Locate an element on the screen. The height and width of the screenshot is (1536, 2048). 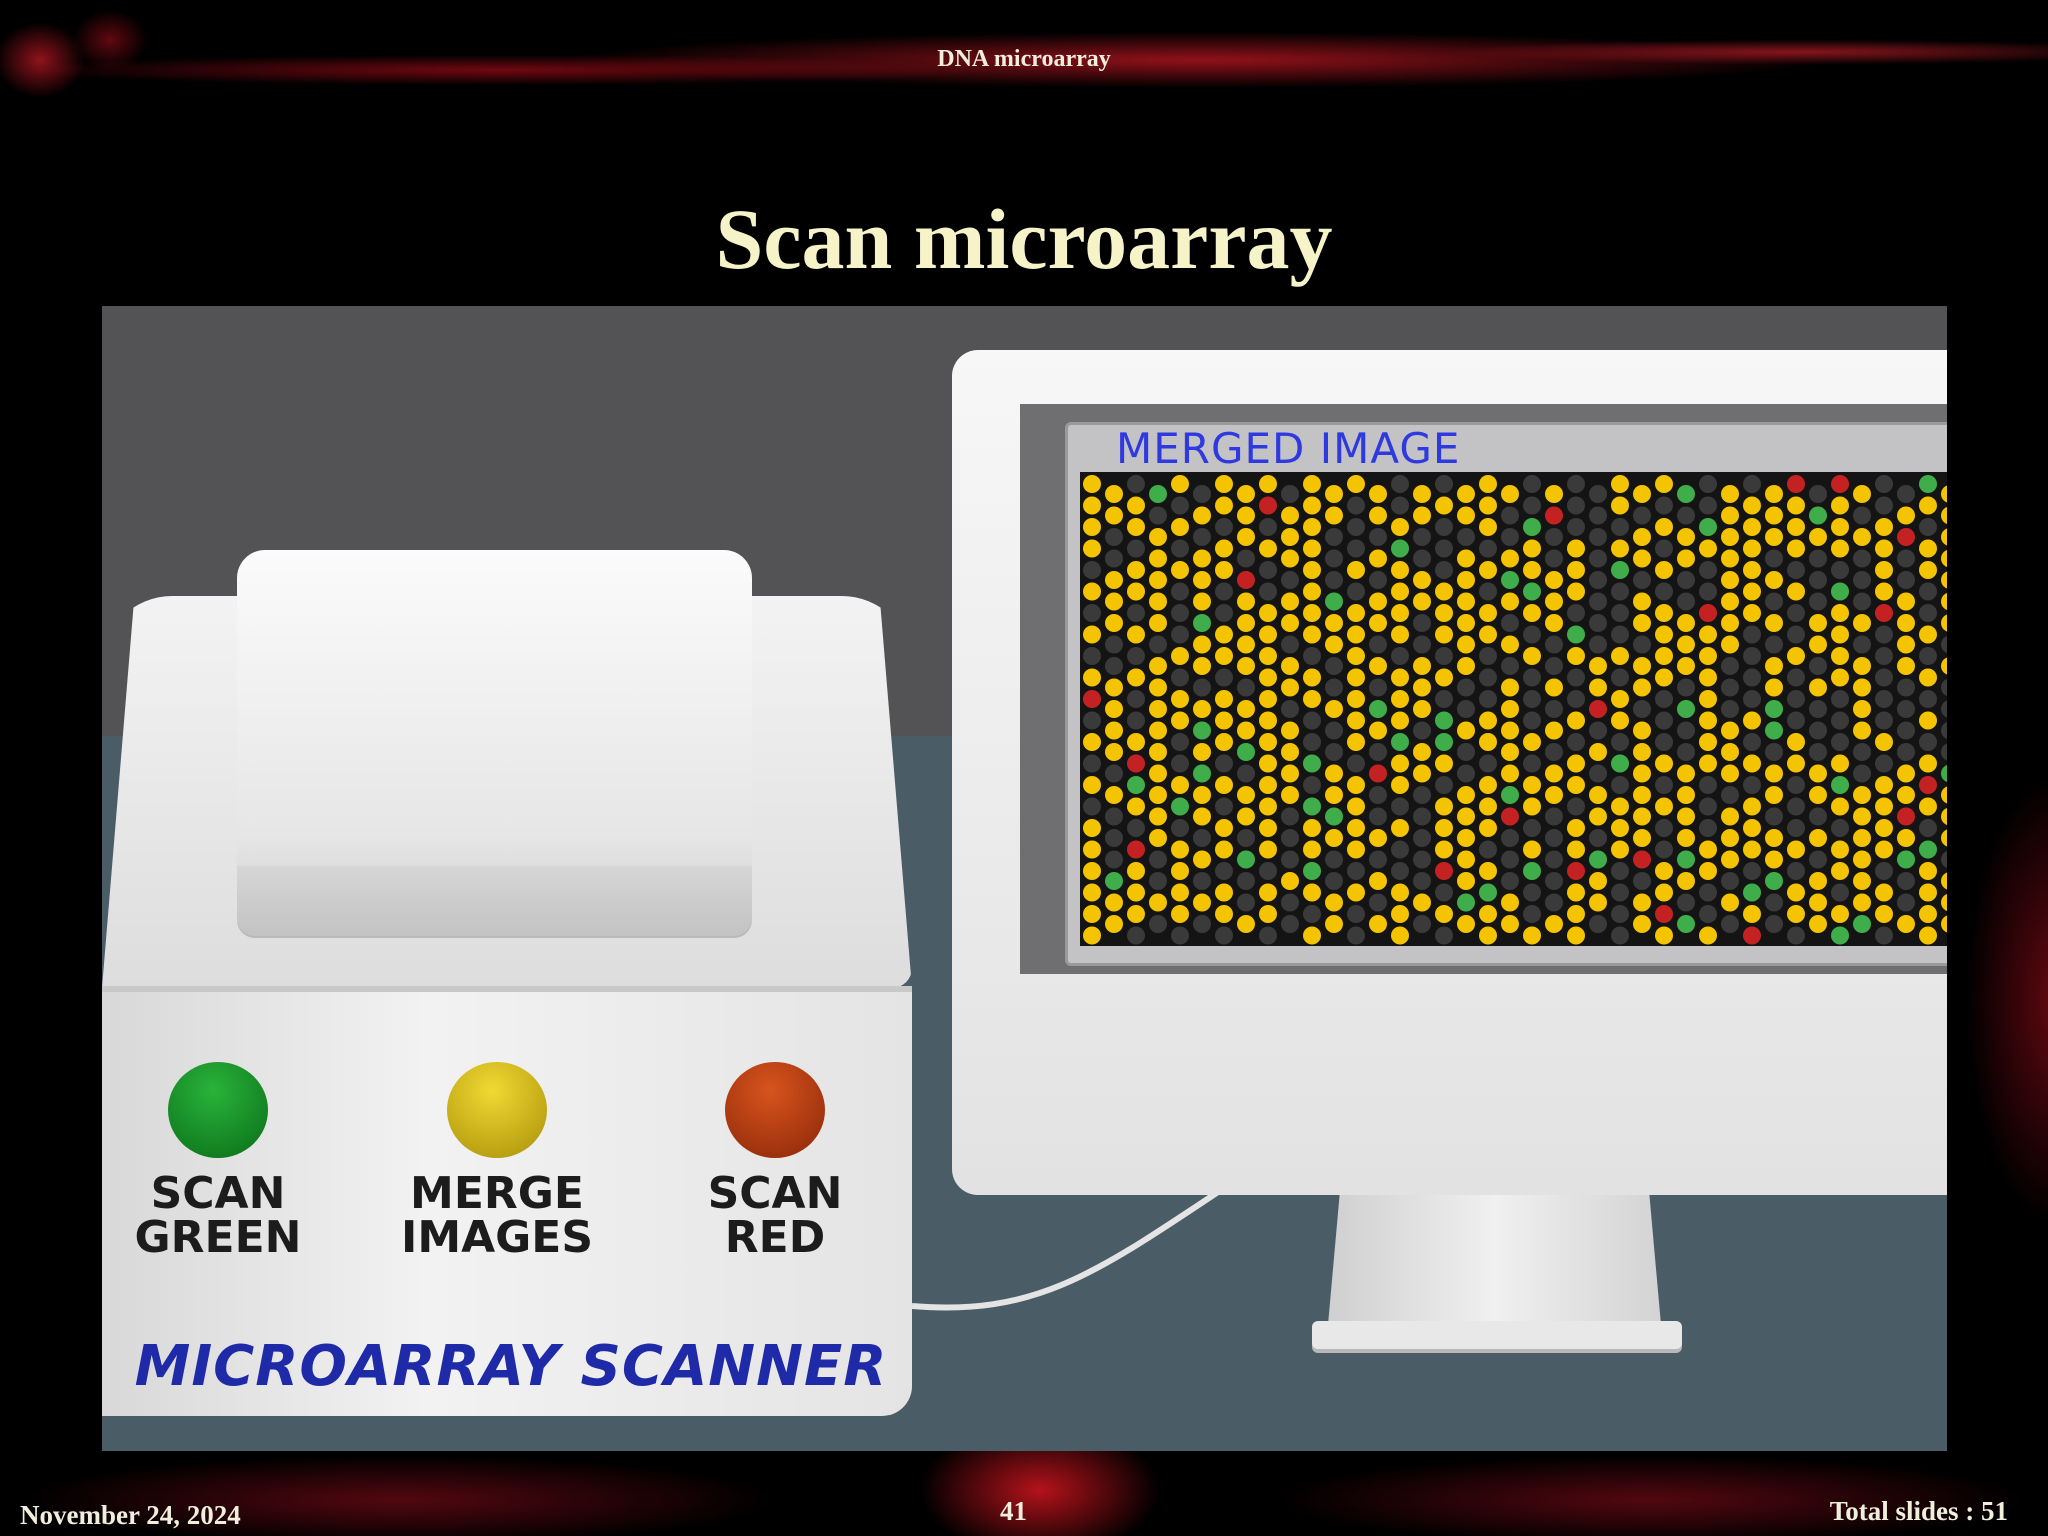
merge-images-button is located at coordinates (497, 1110).